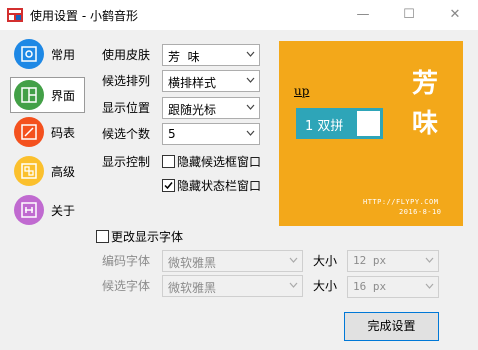 The image size is (478, 350). I want to click on hide-status-bar-label: 隐藏状态栏窗口, so click(219, 185).